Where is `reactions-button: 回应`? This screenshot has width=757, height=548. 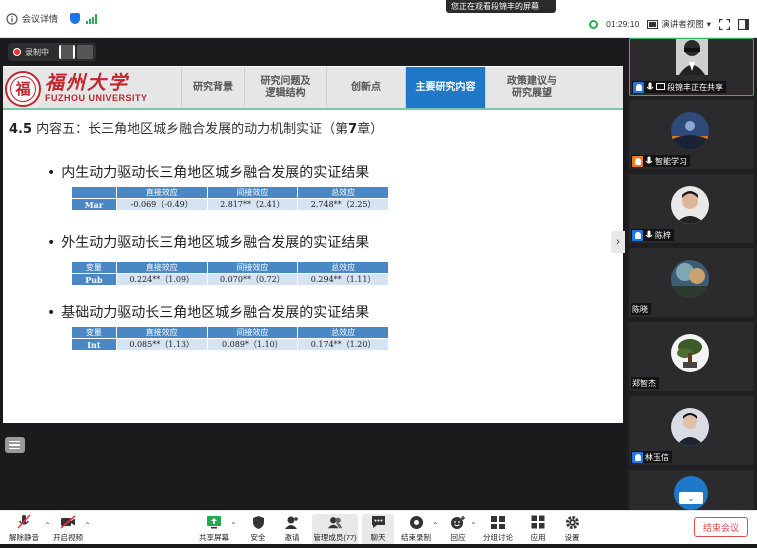
reactions-button: 回应 is located at coordinates (458, 530).